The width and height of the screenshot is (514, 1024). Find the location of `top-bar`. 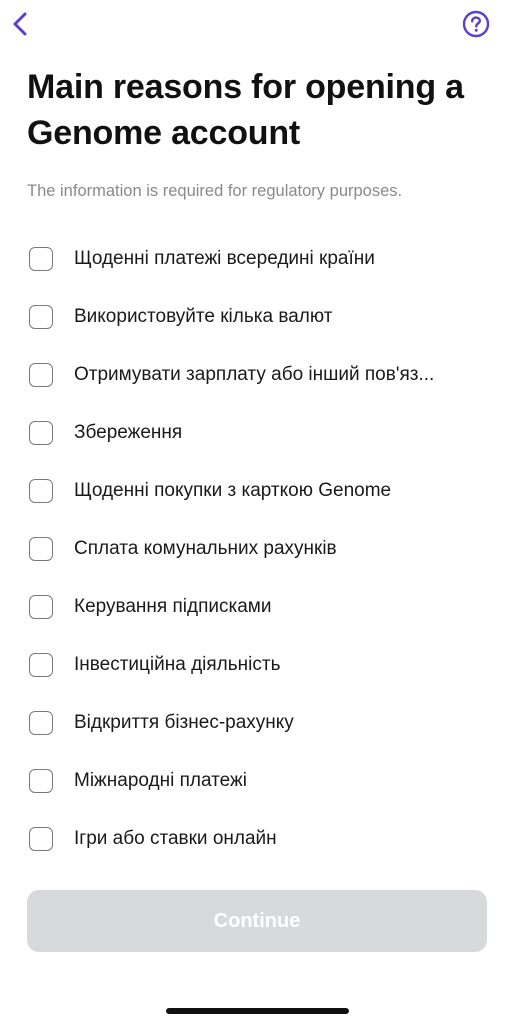

top-bar is located at coordinates (257, 25).